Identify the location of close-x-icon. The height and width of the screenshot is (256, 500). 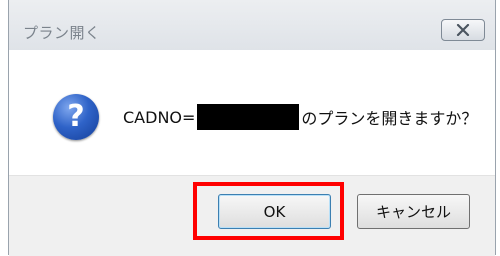
(463, 30).